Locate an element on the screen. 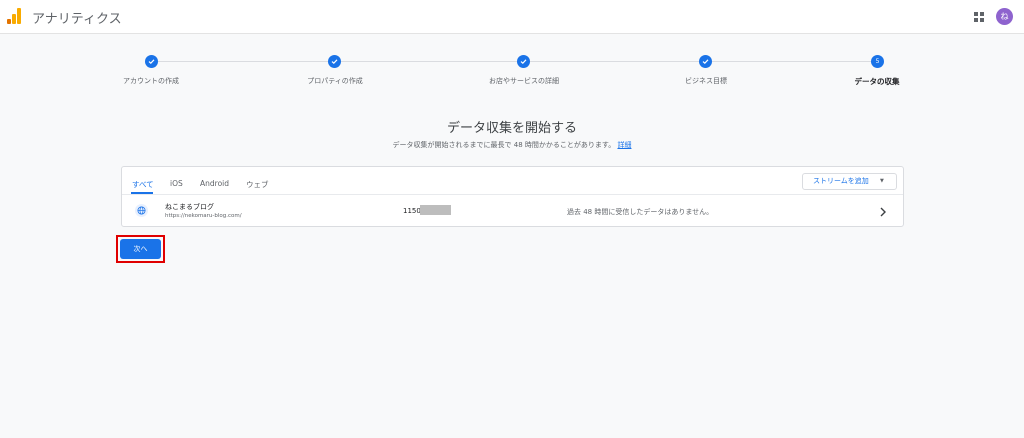 This screenshot has height=438, width=1024. subtitle-text: データ収集が開始されるまでに最長で 48 時間かかることがあります。 is located at coordinates (504, 145).